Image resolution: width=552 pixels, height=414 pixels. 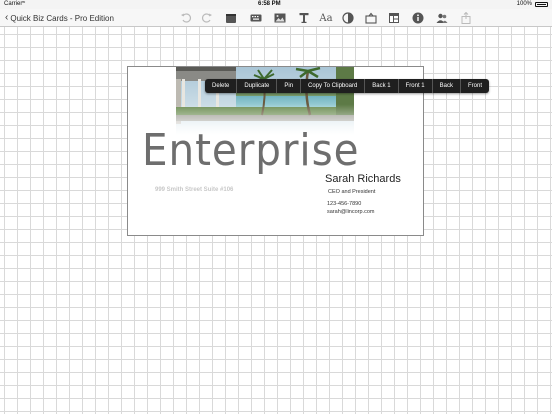 I want to click on back-button: ‹ Quick Biz Cards - Pro Edition, so click(x=59, y=18).